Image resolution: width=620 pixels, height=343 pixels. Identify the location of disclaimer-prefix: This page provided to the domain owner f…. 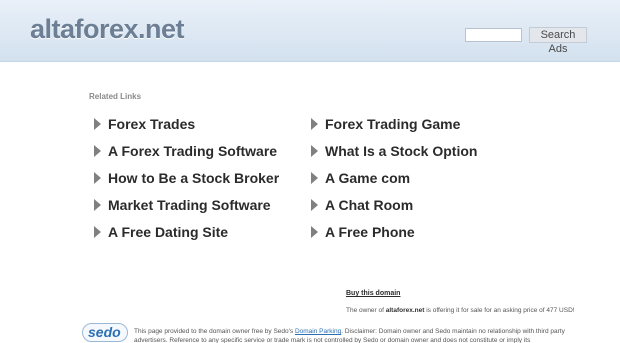
(214, 331).